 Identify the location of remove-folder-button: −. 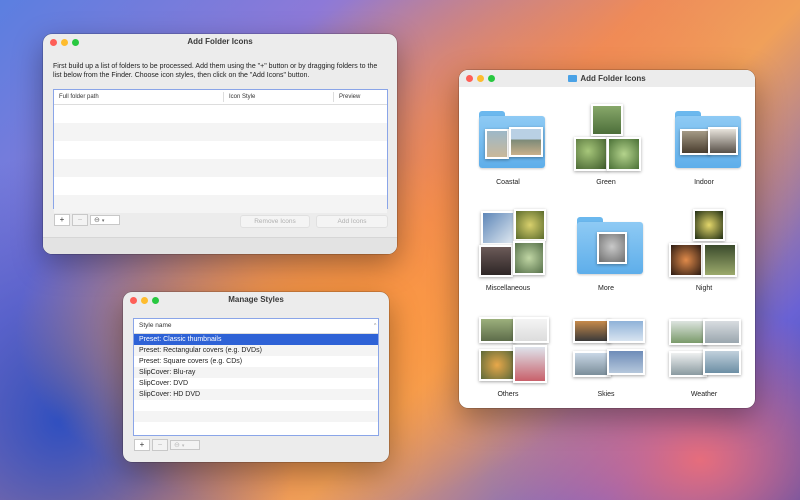
(80, 220).